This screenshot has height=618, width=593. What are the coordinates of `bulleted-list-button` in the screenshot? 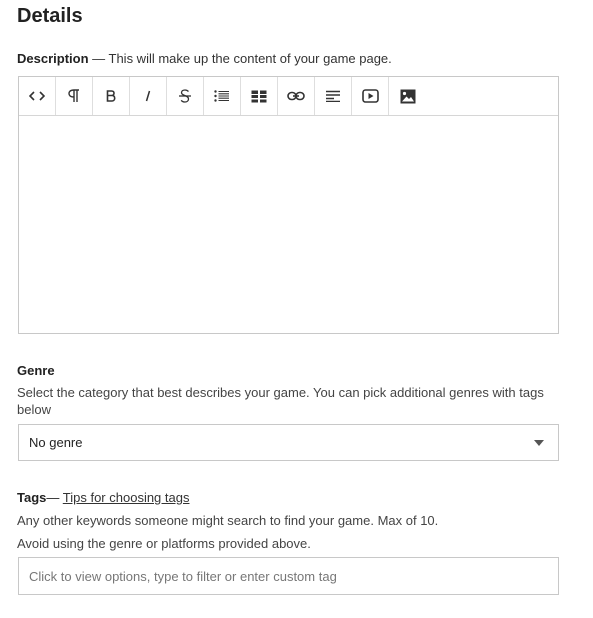 It's located at (222, 96).